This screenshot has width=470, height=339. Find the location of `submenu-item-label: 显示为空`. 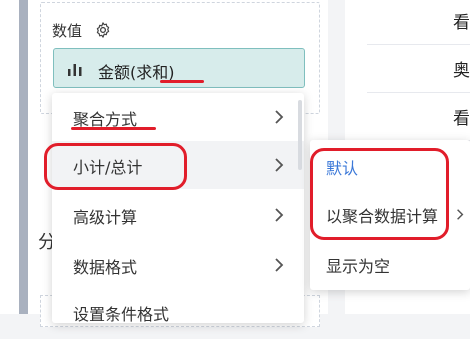

submenu-item-label: 显示为空 is located at coordinates (358, 266).